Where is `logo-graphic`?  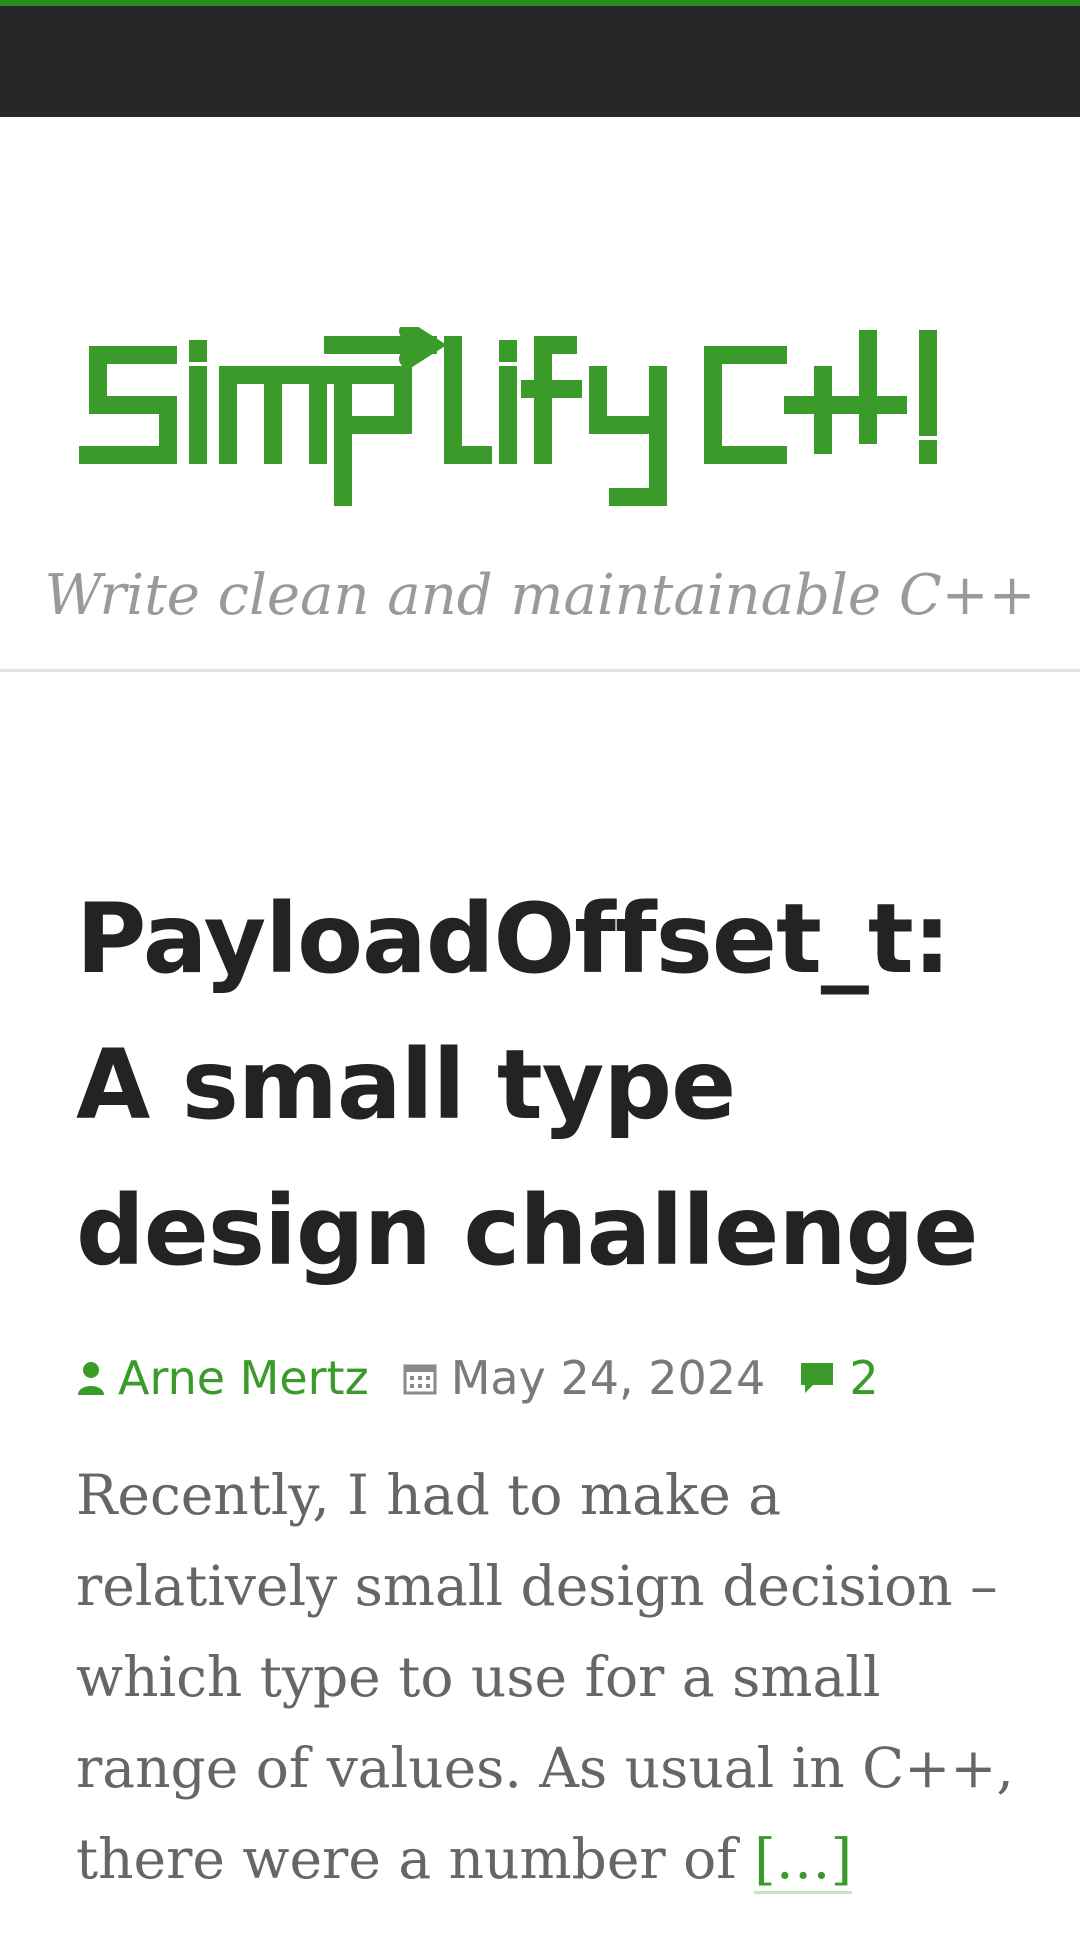
logo-graphic is located at coordinates (508, 414).